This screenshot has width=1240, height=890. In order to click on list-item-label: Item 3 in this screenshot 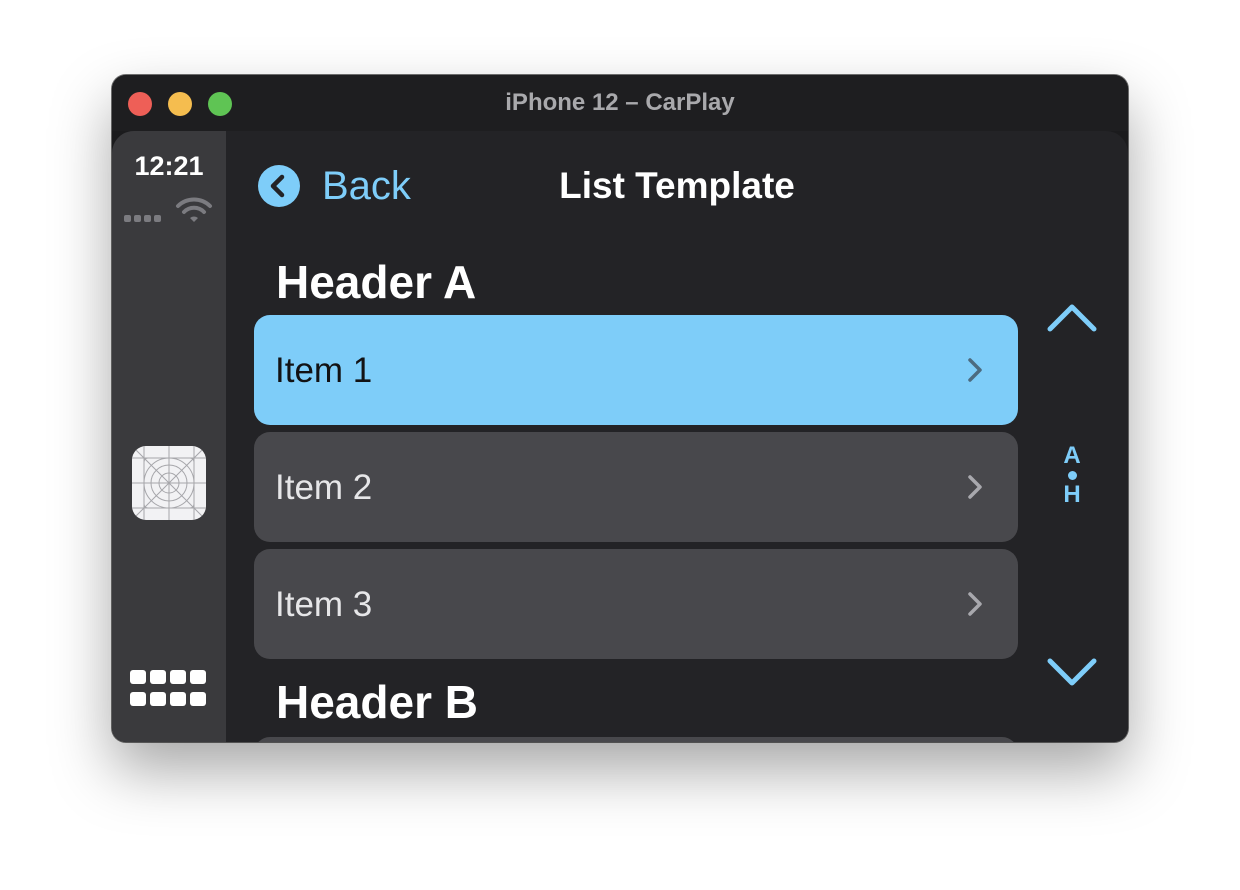, I will do `click(324, 604)`.